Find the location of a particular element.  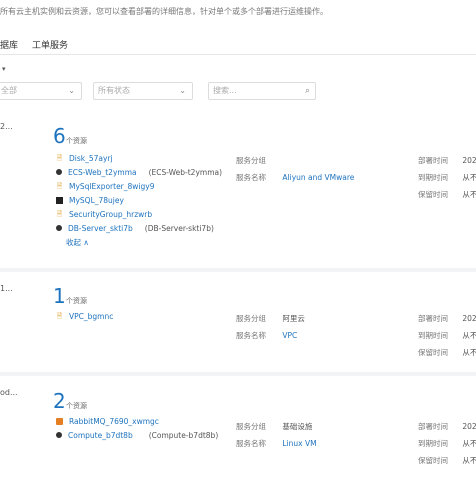

tab-database: 据库 is located at coordinates (9, 46).